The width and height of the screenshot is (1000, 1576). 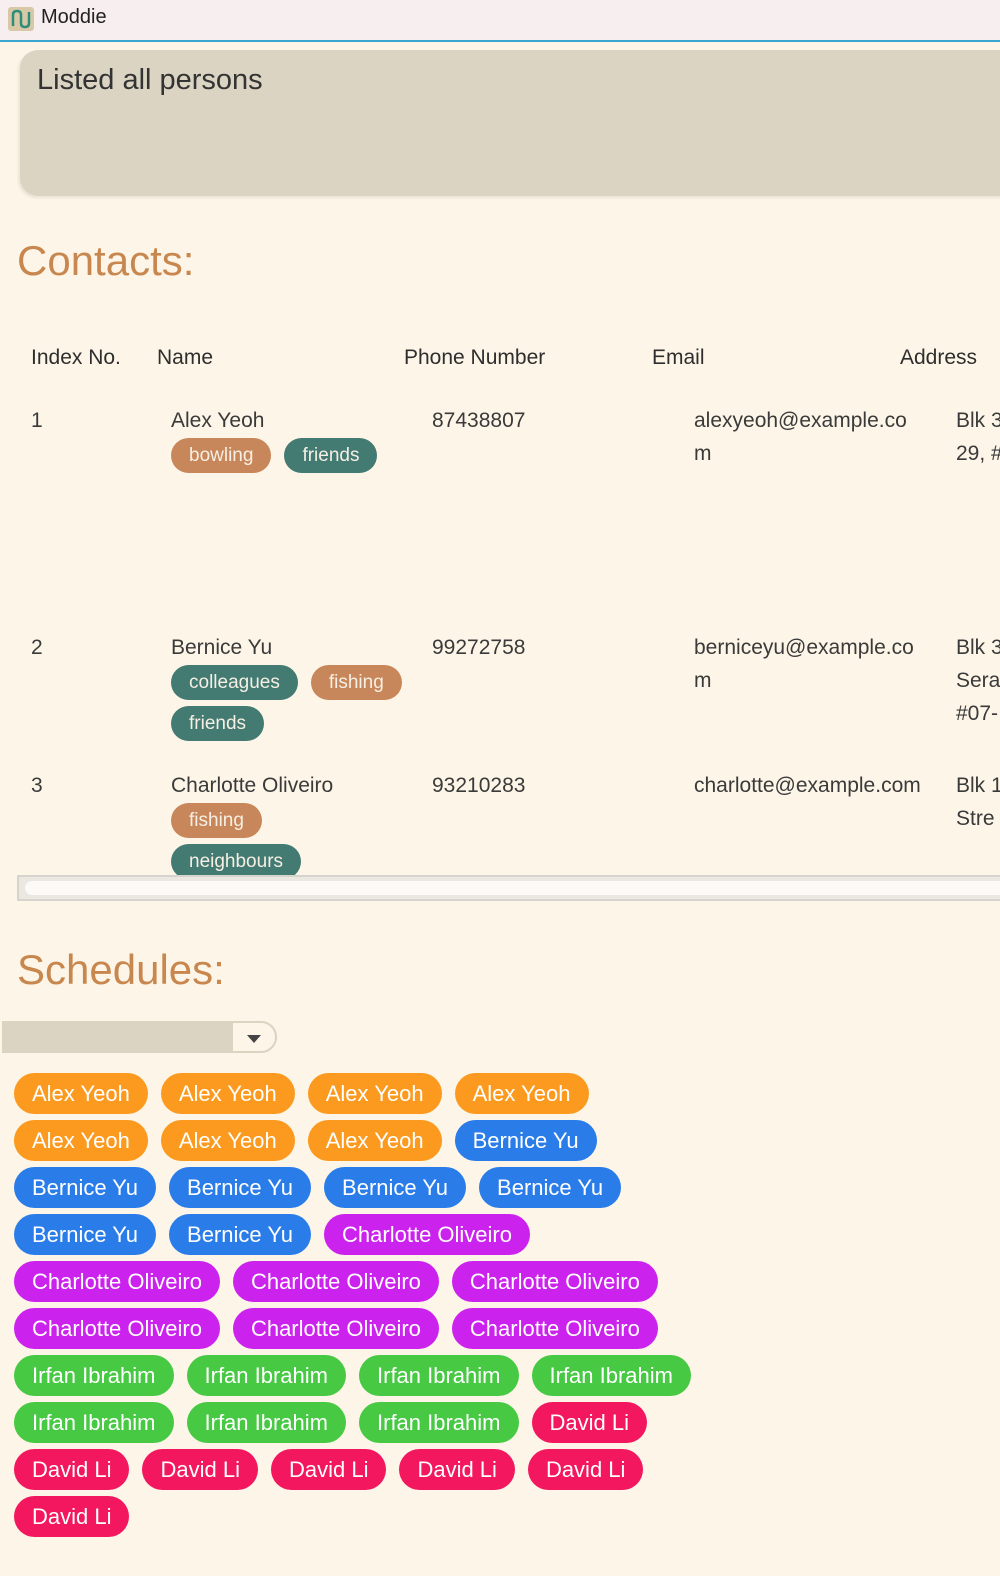 I want to click on contact-phone: 99272758, so click(x=479, y=647).